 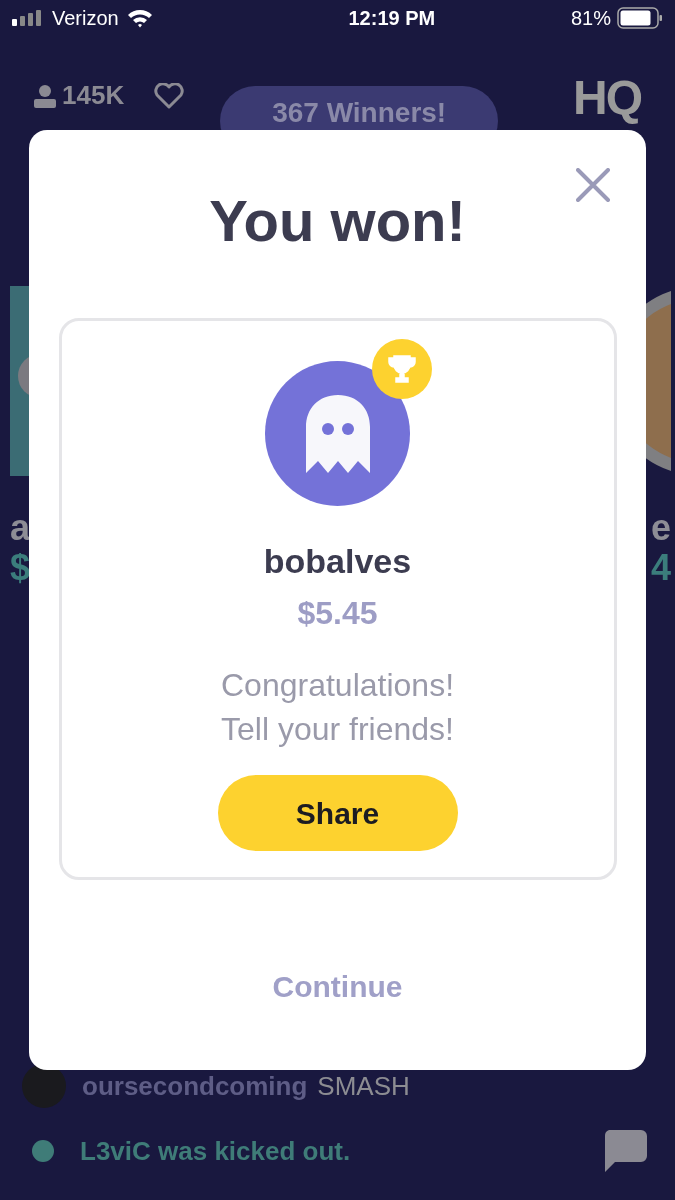 I want to click on winner-name: a, so click(x=20, y=528).